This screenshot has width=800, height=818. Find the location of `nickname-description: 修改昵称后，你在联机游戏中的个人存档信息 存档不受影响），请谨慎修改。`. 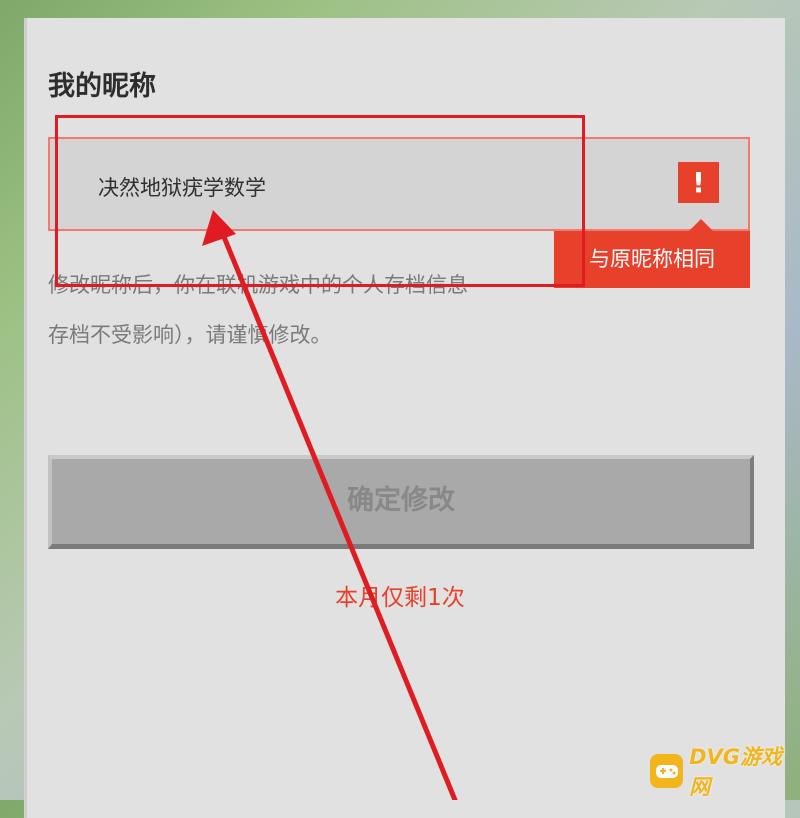

nickname-description: 修改昵称后，你在联机游戏中的个人存档信息 存档不受影响），请谨慎修改。 is located at coordinates (308, 310).